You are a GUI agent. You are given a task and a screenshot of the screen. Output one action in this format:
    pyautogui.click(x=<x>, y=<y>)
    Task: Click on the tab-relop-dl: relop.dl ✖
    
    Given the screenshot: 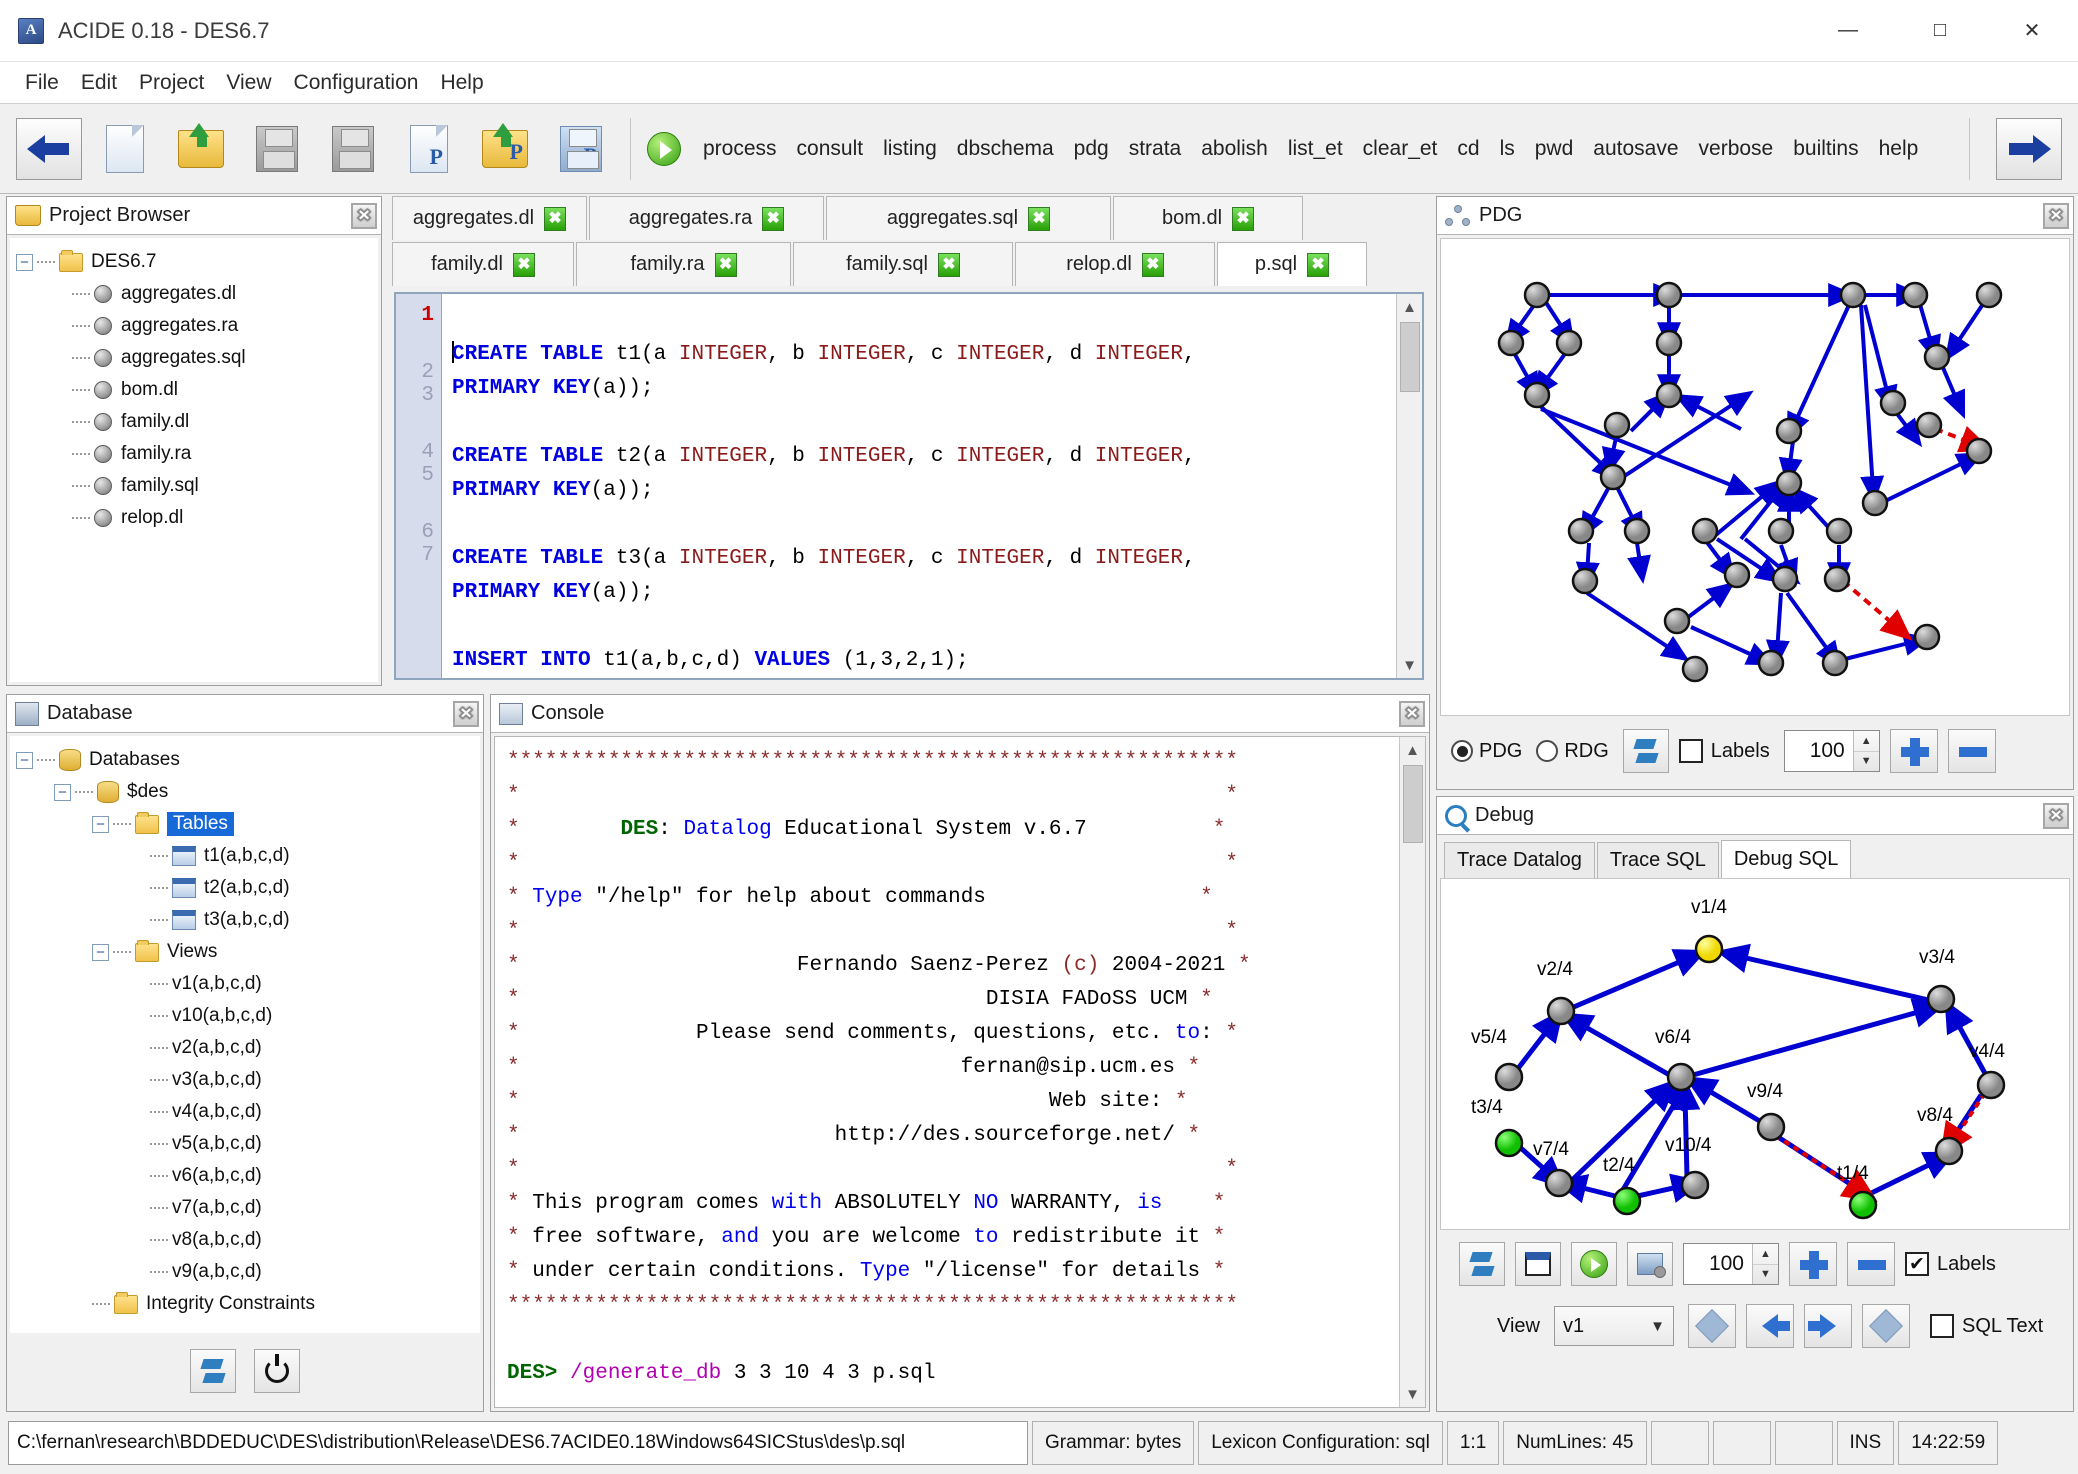 What is the action you would take?
    pyautogui.click(x=1115, y=264)
    